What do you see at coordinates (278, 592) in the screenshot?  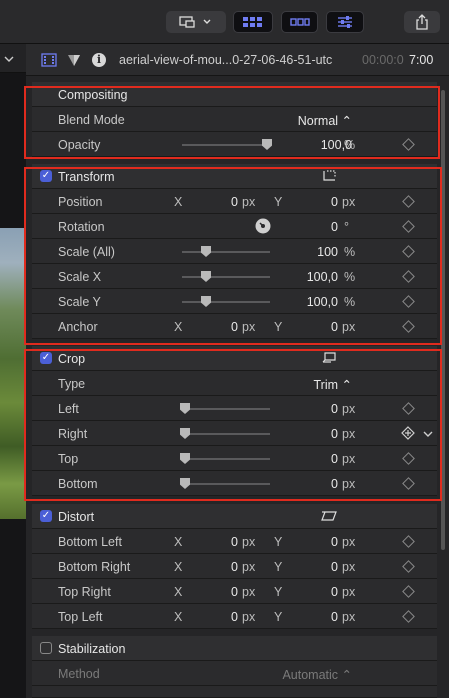 I see `top-right-y-axis: Y` at bounding box center [278, 592].